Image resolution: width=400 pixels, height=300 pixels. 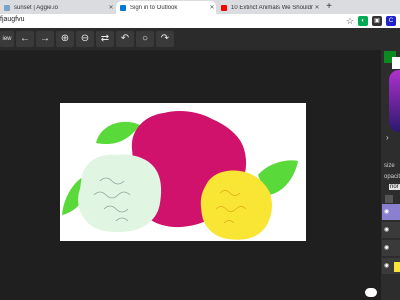 I want to click on zoom-in-icon: ⊕, so click(x=65, y=39).